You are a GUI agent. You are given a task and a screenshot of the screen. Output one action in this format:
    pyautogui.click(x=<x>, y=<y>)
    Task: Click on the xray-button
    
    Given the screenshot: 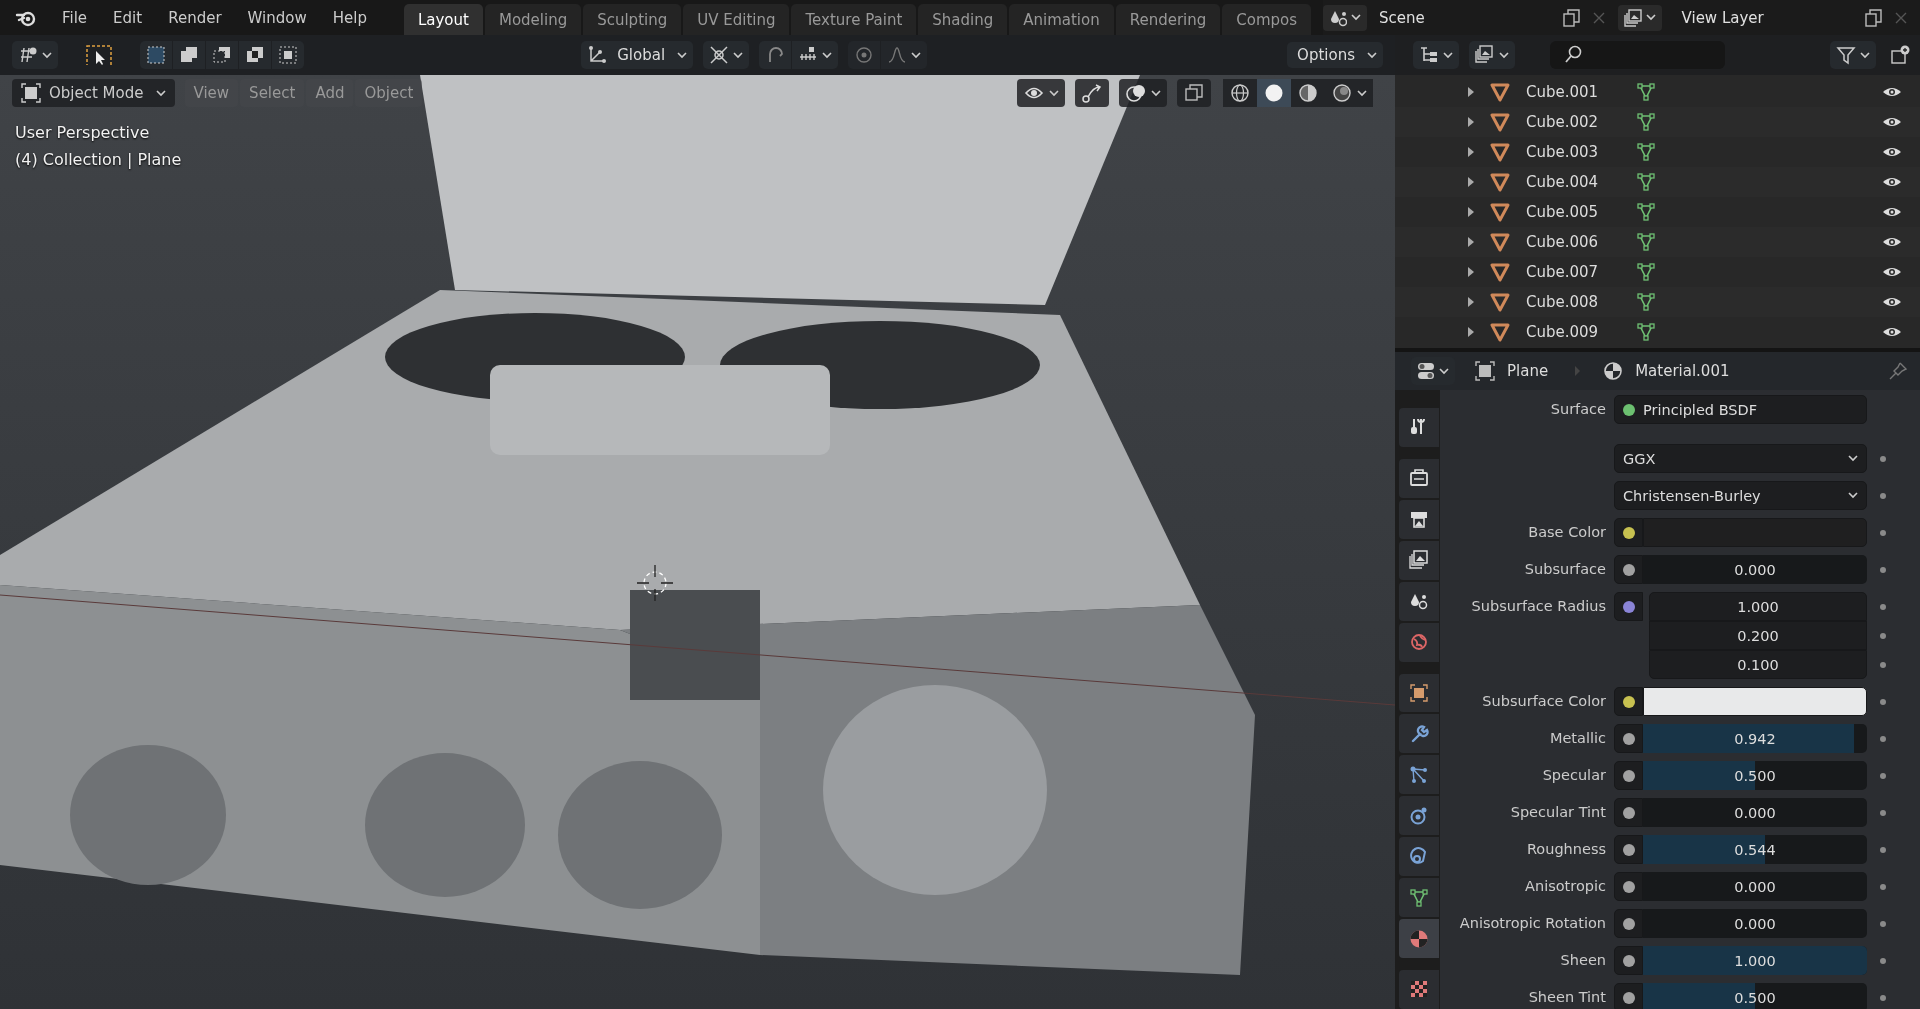 What is the action you would take?
    pyautogui.click(x=1194, y=93)
    